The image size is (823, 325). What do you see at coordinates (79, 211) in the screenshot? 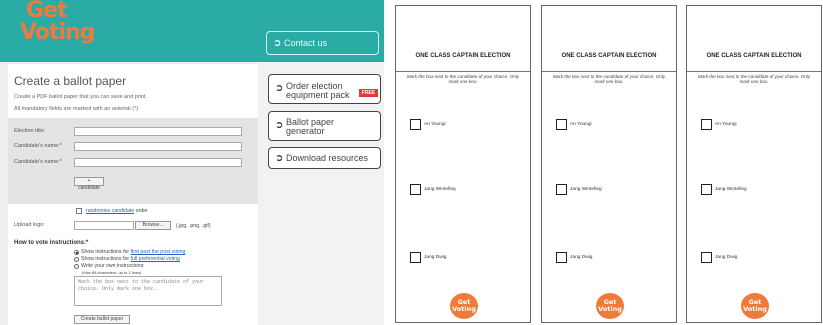
I see `randomise-checkbox` at bounding box center [79, 211].